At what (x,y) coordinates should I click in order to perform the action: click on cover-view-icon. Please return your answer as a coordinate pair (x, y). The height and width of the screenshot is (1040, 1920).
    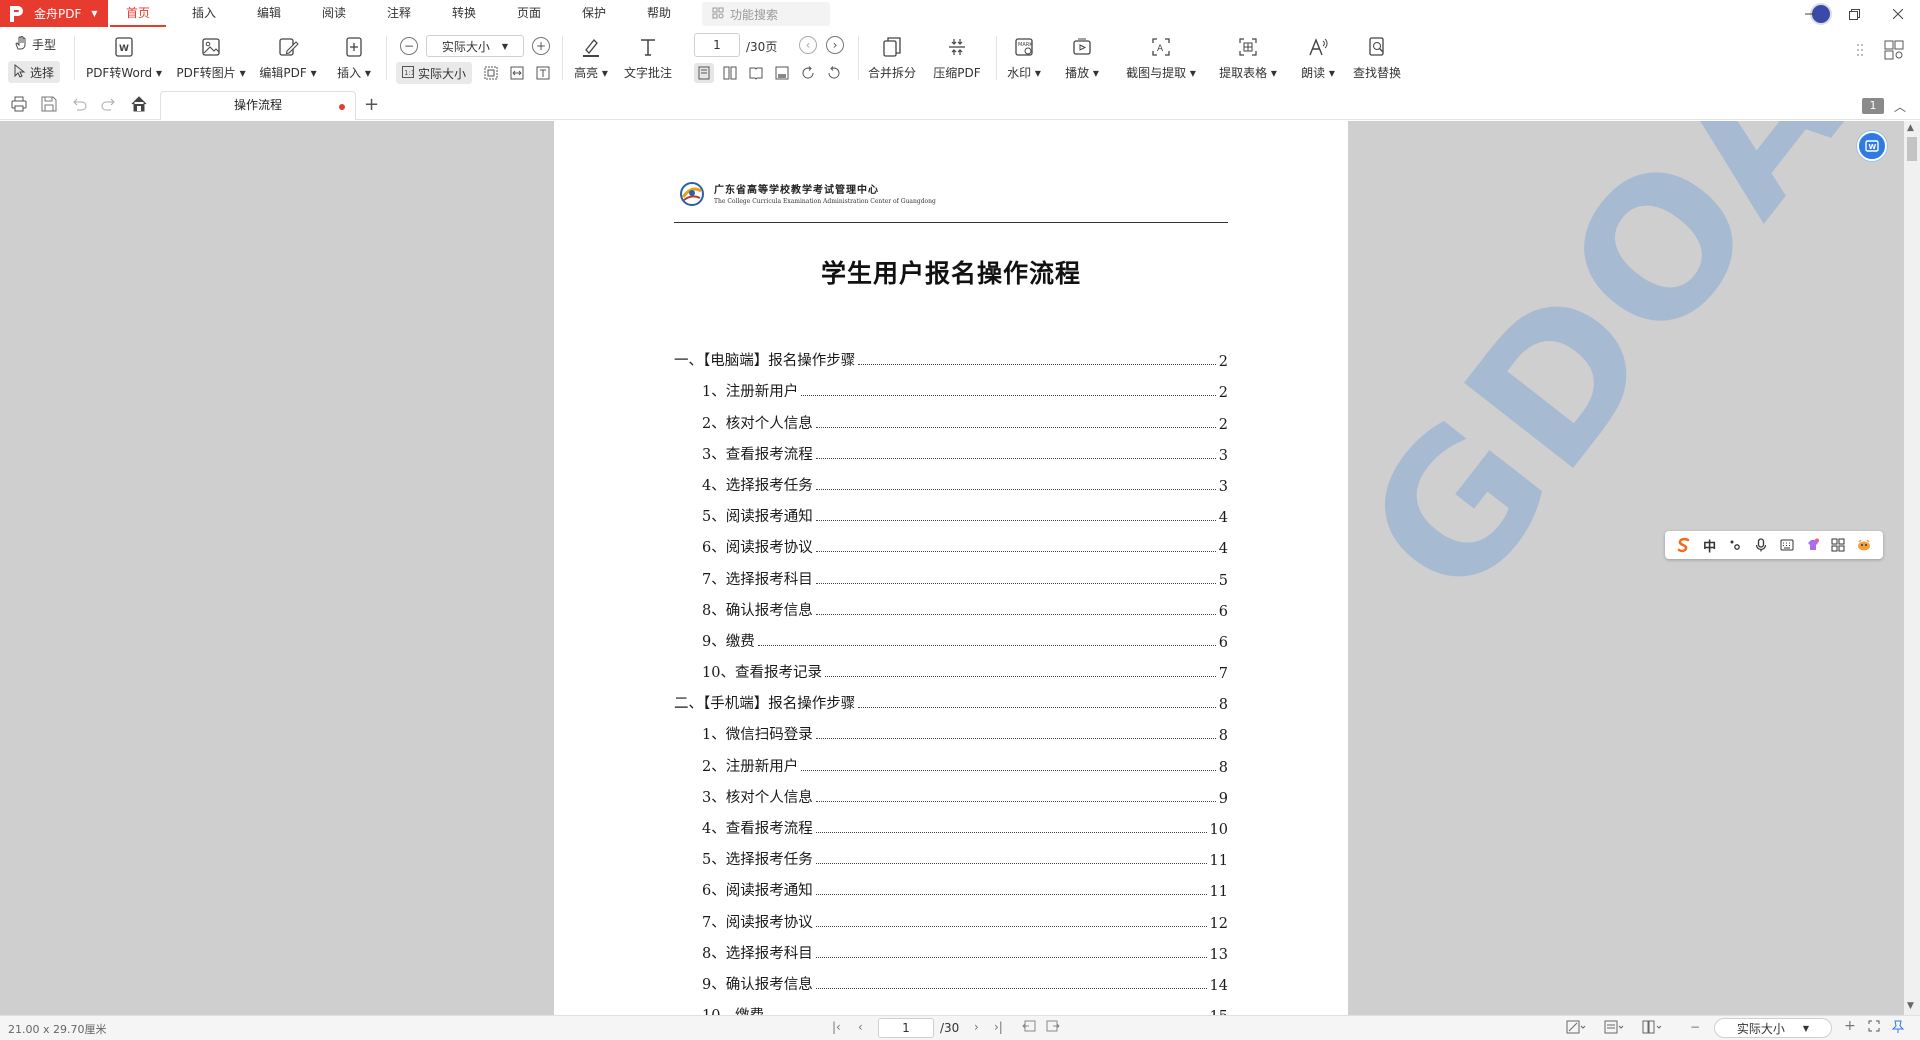
    Looking at the image, I should click on (782, 73).